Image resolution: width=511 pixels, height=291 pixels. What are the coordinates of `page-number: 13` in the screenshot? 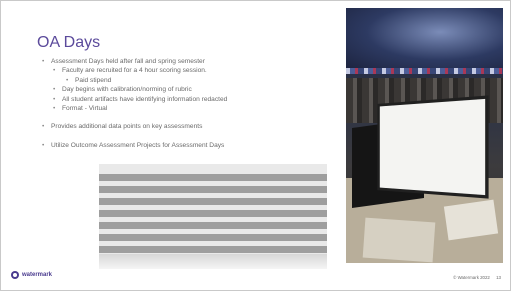 It's located at (498, 277).